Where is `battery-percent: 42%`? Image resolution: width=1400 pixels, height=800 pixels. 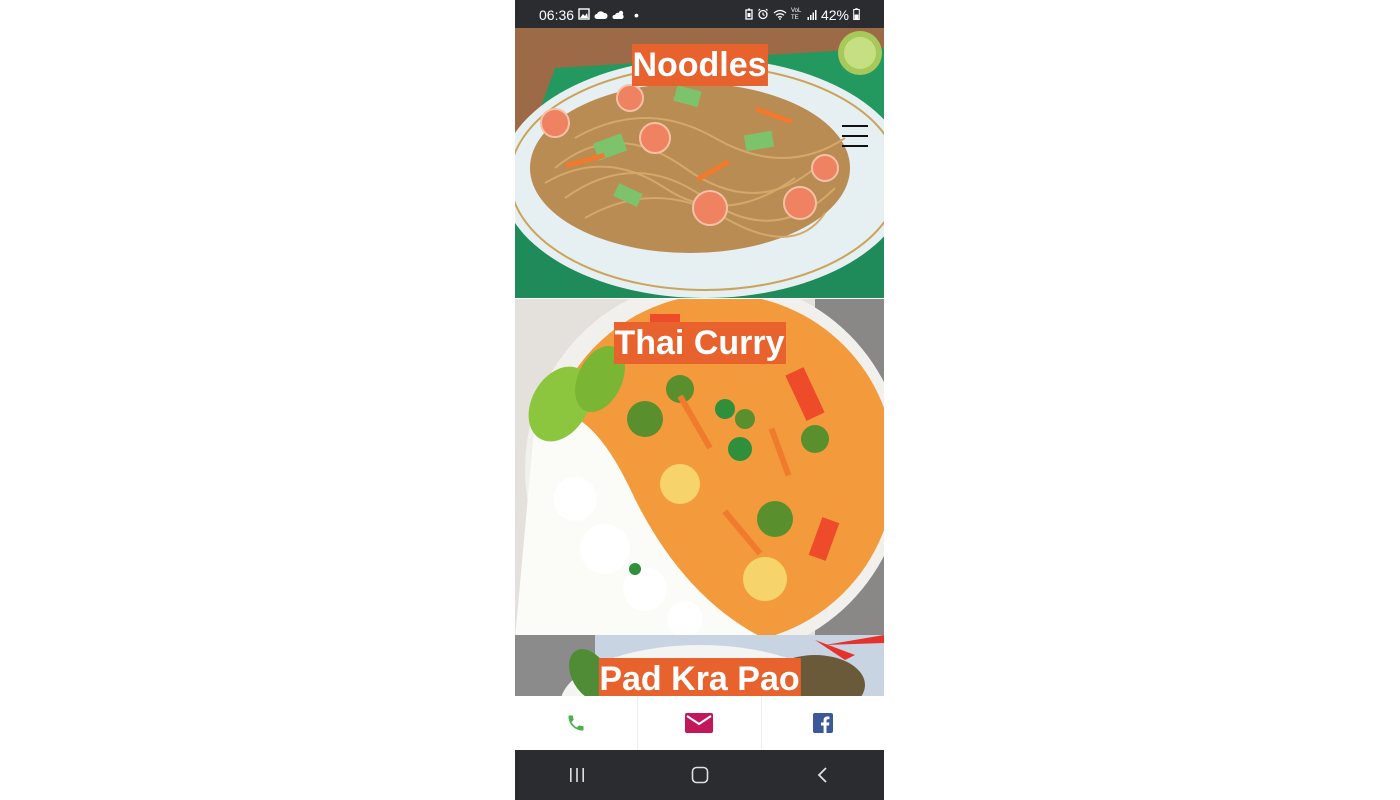
battery-percent: 42% is located at coordinates (834, 15).